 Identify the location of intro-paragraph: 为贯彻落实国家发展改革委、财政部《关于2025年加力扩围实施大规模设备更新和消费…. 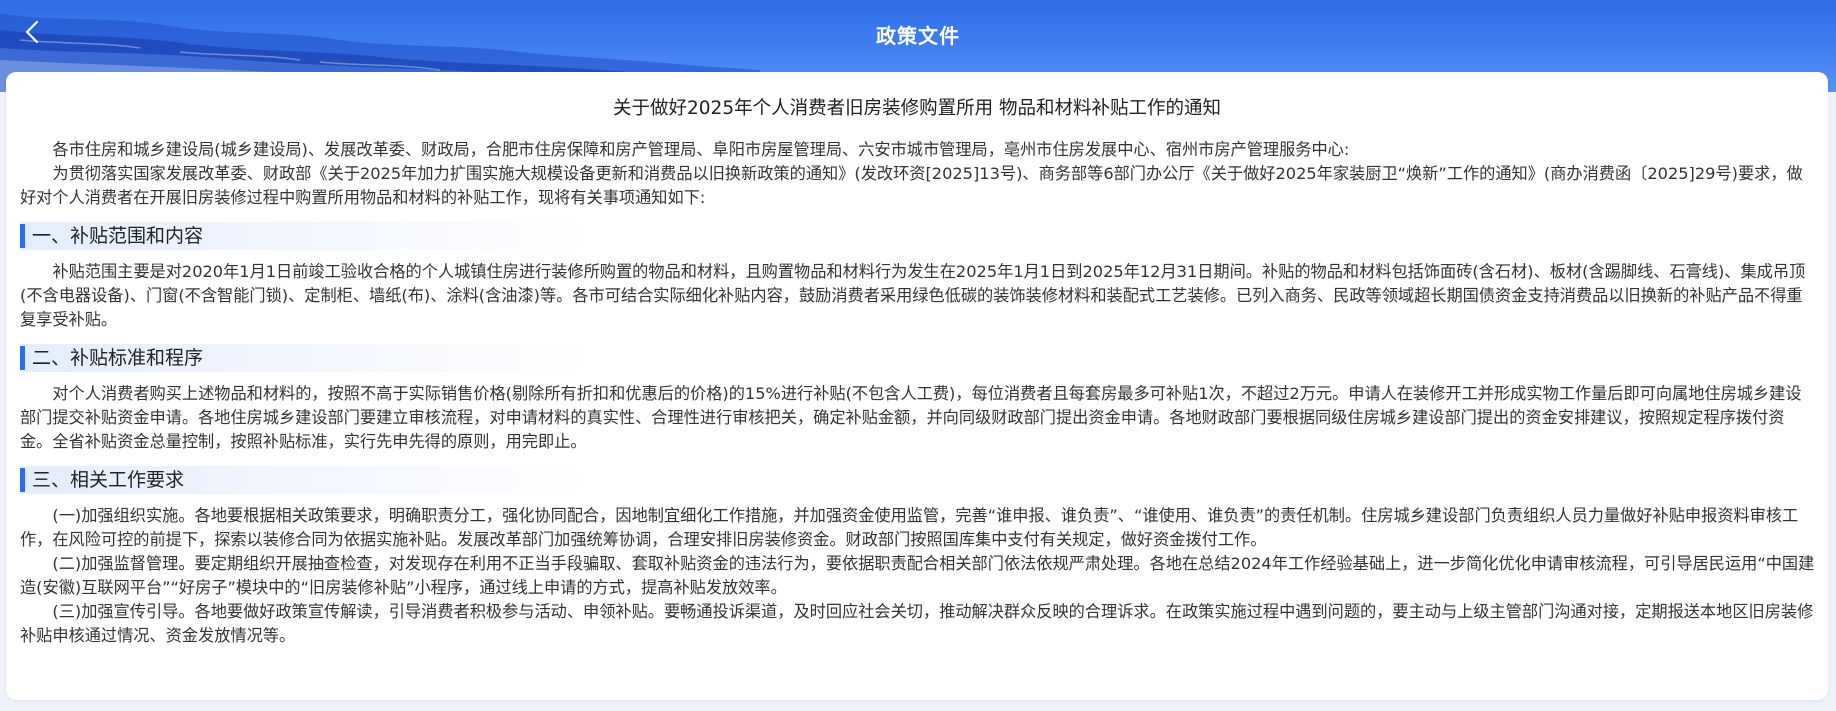
(911, 185).